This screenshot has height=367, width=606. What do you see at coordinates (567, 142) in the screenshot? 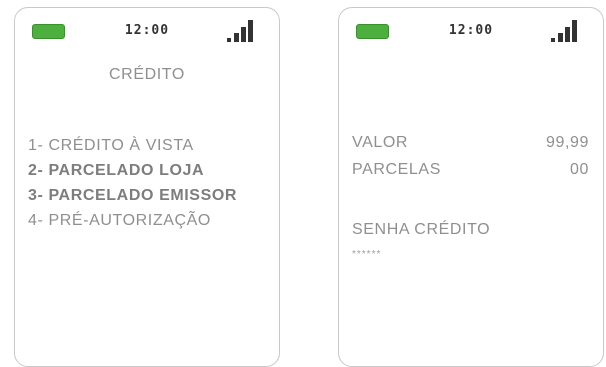
I see `valor-value: 99,99` at bounding box center [567, 142].